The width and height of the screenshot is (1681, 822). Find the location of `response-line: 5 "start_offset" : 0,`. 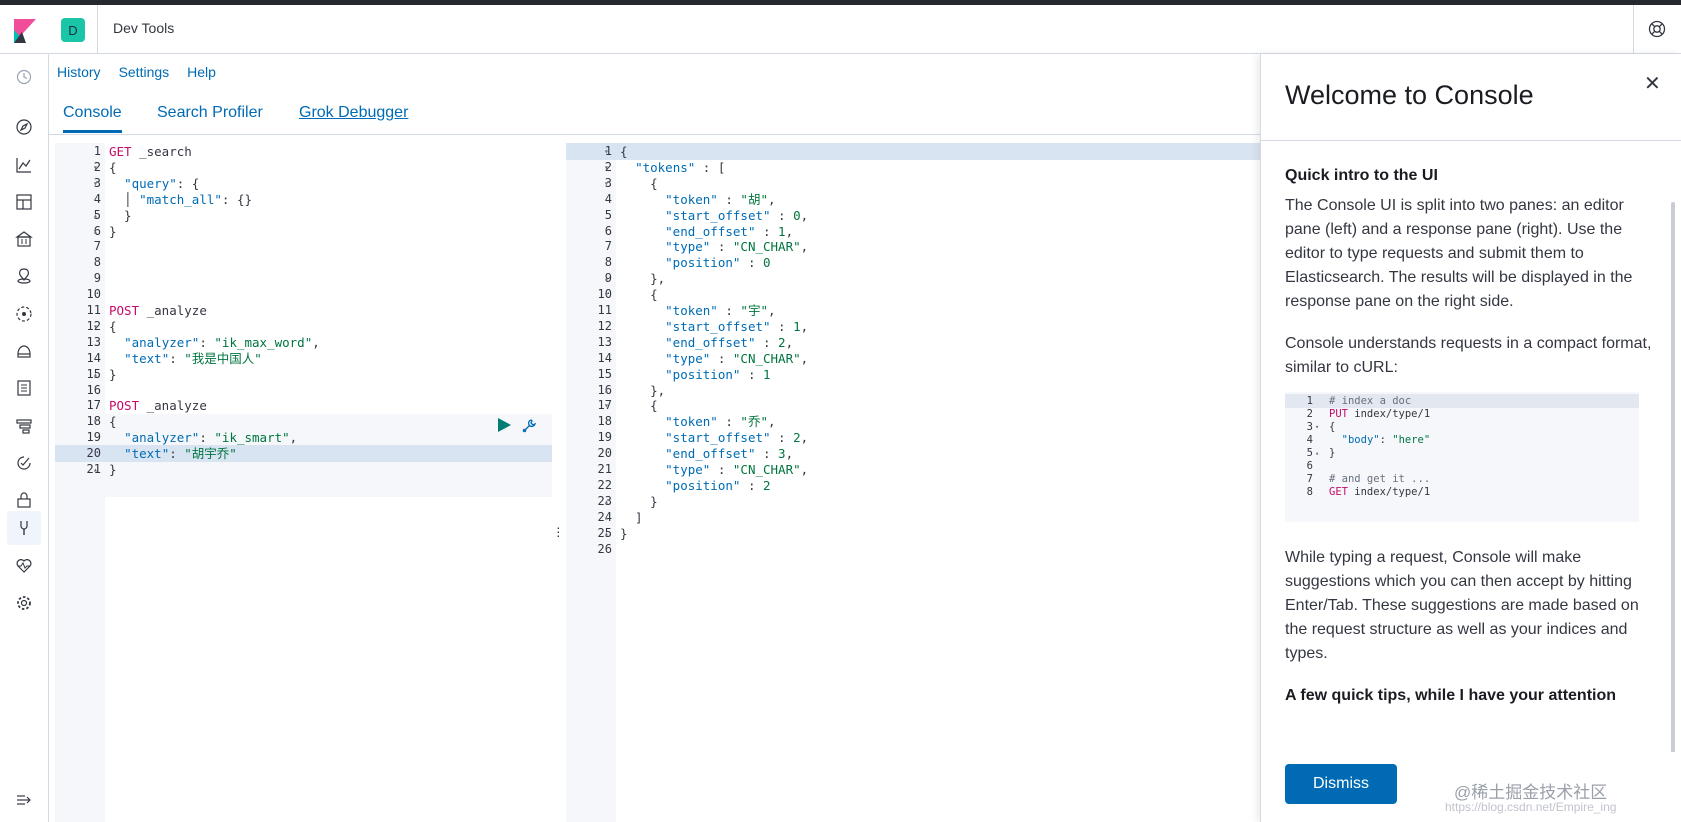

response-line: 5 "start_offset" : 0, is located at coordinates (913, 215).